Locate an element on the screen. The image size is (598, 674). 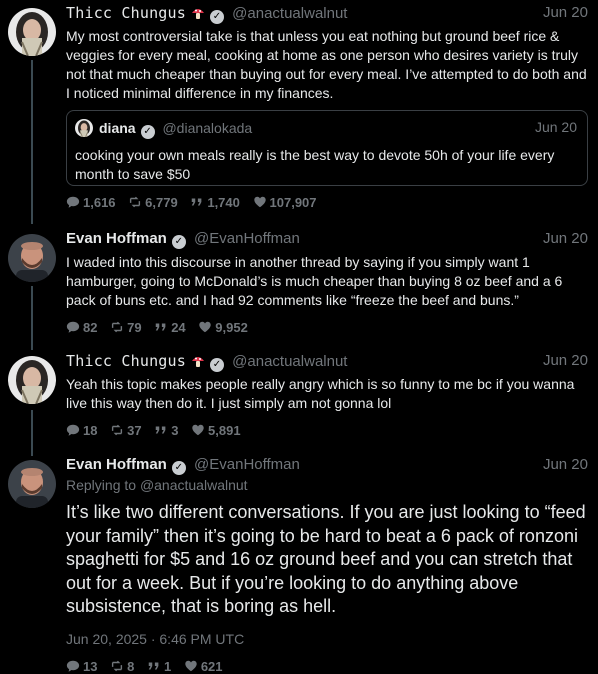
username: @dianalokada is located at coordinates (207, 128).